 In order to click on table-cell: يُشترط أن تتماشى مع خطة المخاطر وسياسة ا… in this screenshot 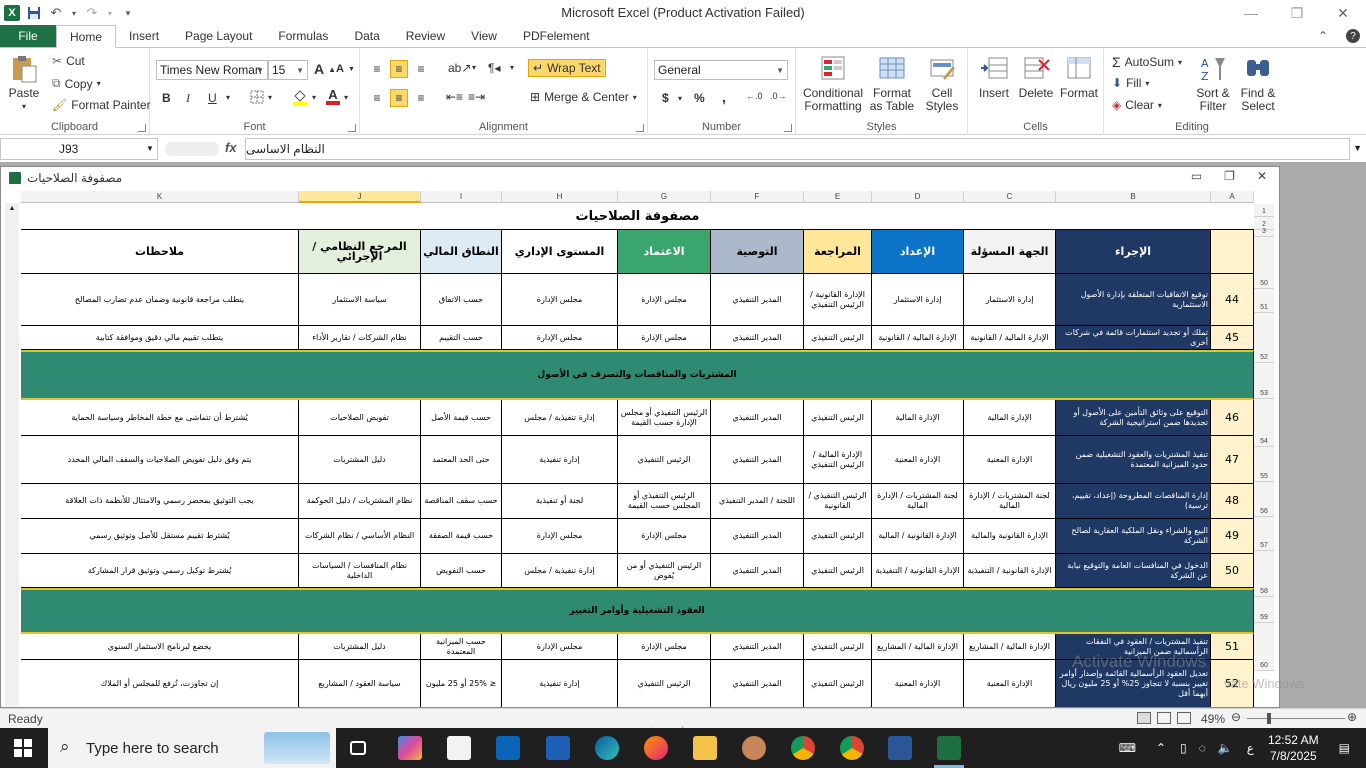, I will do `click(160, 418)`.